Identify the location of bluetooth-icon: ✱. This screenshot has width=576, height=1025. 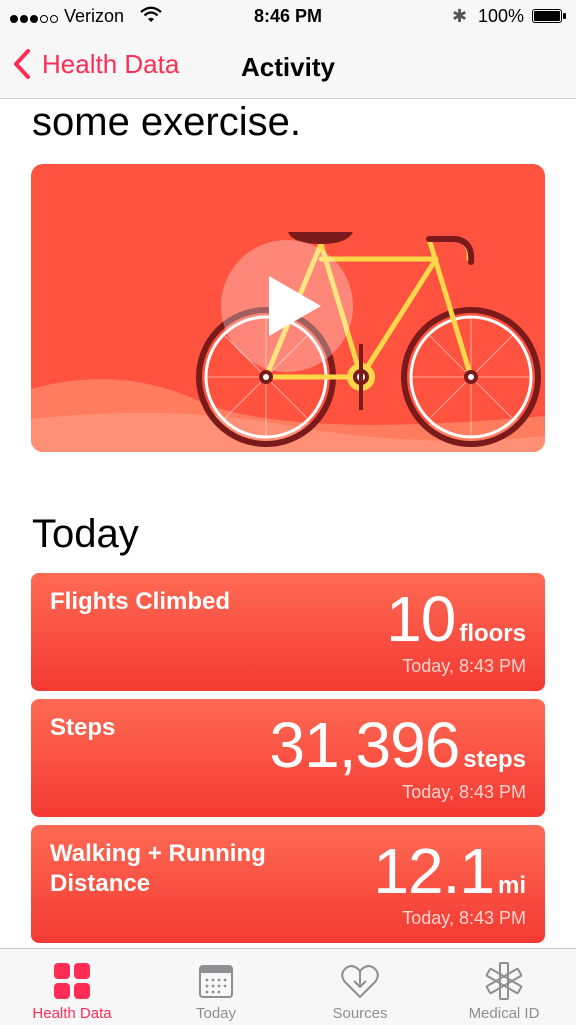
(460, 16).